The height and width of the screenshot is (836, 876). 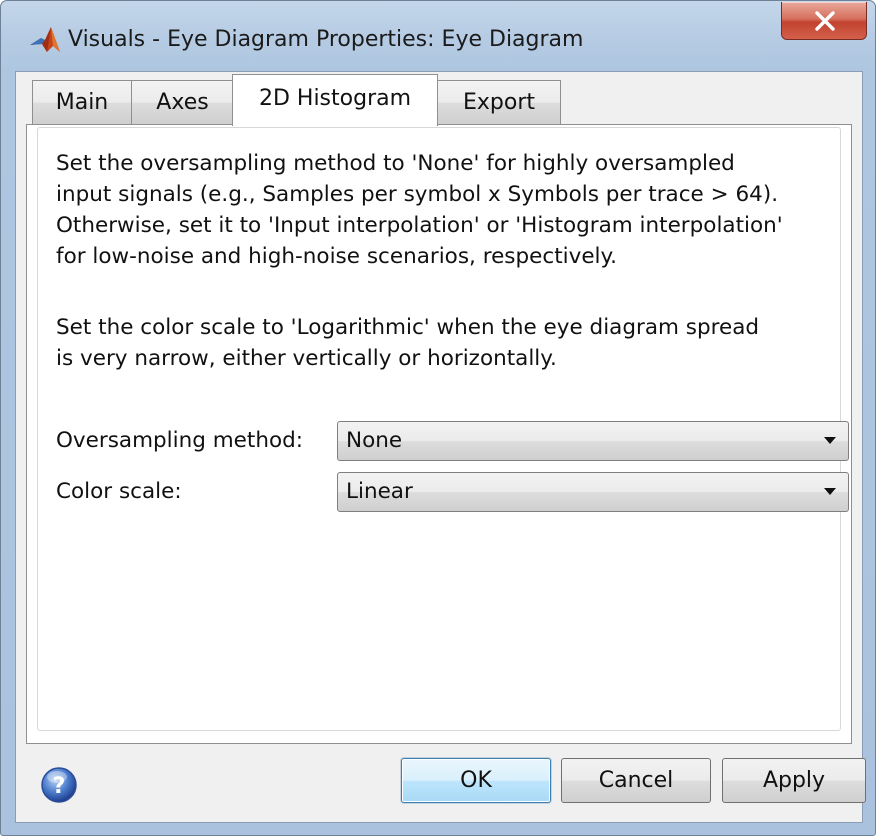 What do you see at coordinates (593, 492) in the screenshot?
I see `color-scale-select: Linear` at bounding box center [593, 492].